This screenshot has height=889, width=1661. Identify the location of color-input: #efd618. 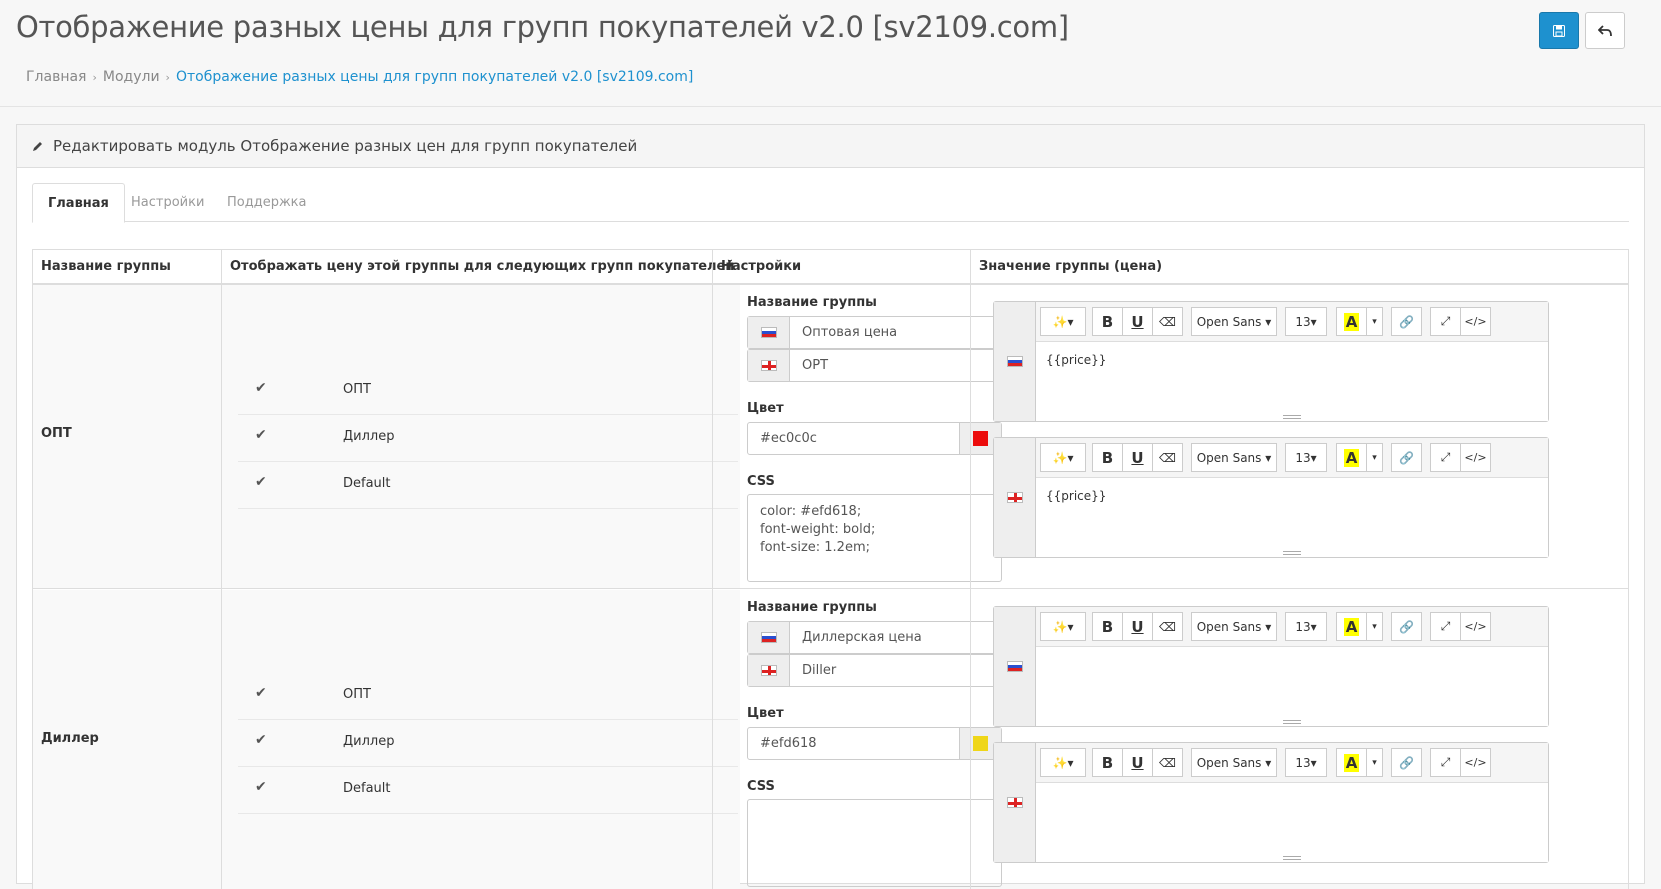
(874, 743).